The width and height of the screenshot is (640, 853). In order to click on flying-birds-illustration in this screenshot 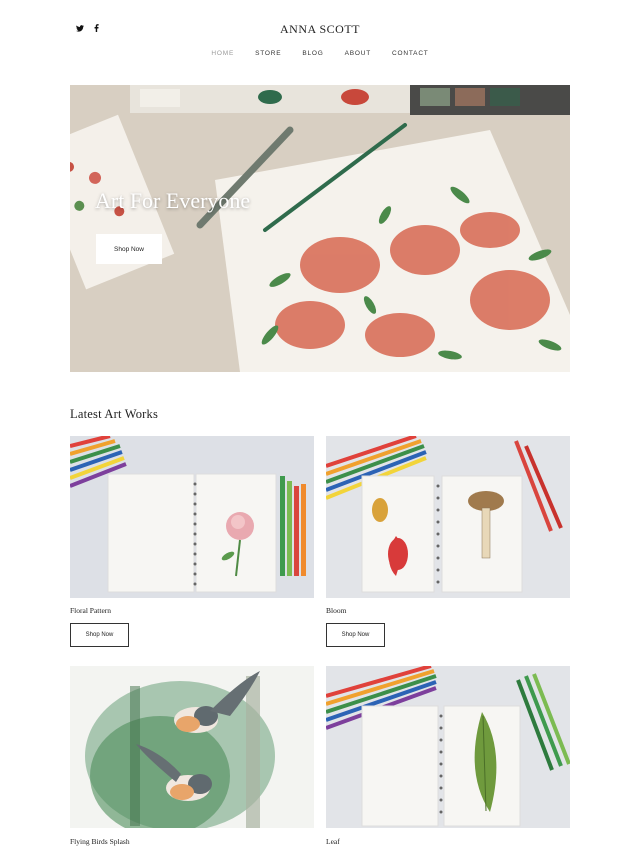, I will do `click(192, 747)`.